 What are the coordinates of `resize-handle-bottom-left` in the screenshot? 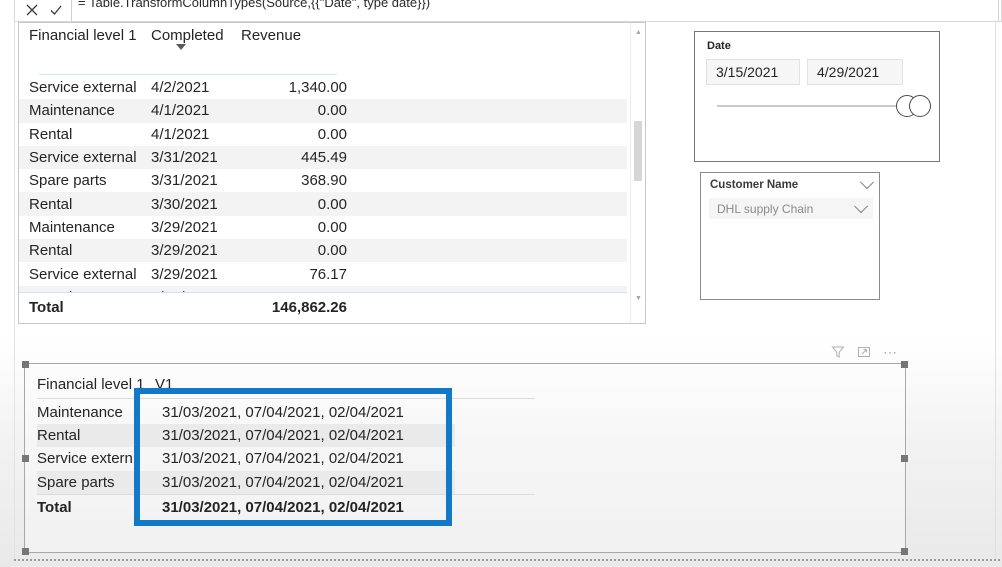 It's located at (25, 551).